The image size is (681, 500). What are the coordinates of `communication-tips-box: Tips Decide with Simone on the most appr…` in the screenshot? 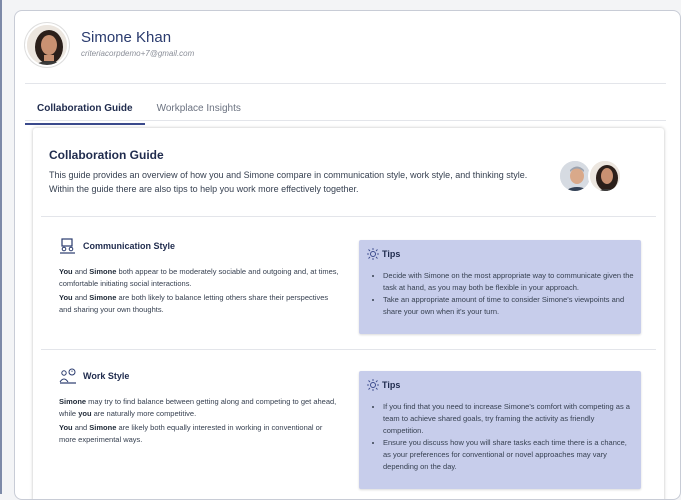 It's located at (500, 287).